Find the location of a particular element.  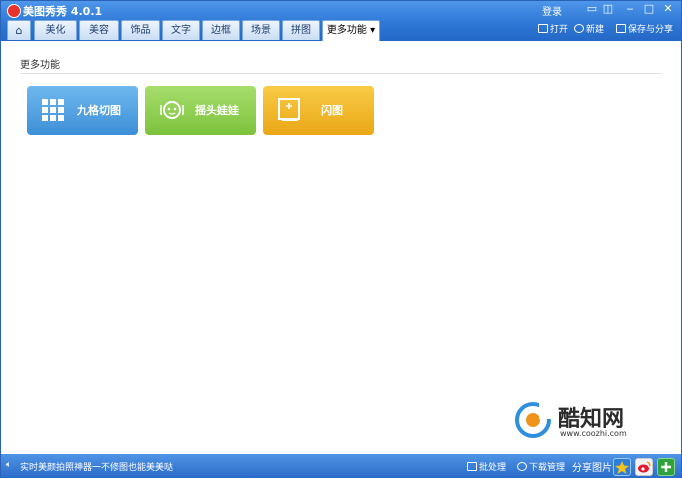

flash-frame-icon is located at coordinates (289, 109).